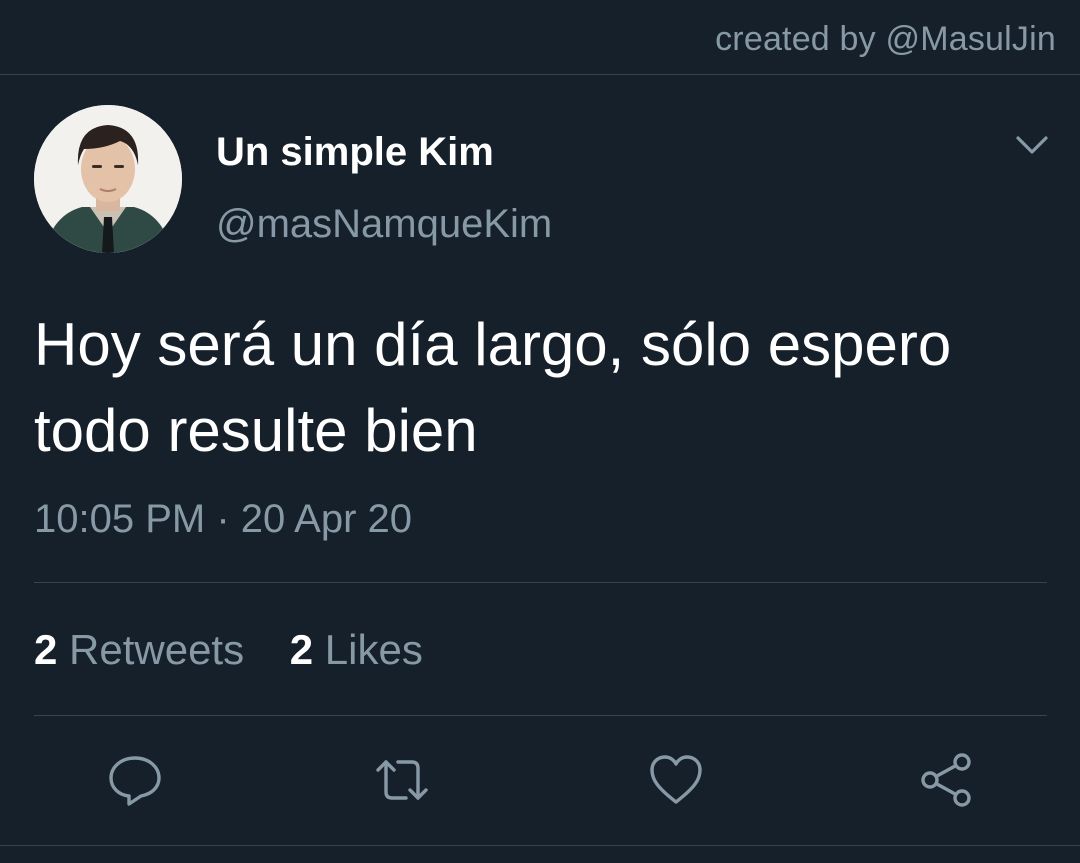 The width and height of the screenshot is (1080, 863). Describe the element at coordinates (301, 649) in the screenshot. I see `likes-count: 2` at that location.